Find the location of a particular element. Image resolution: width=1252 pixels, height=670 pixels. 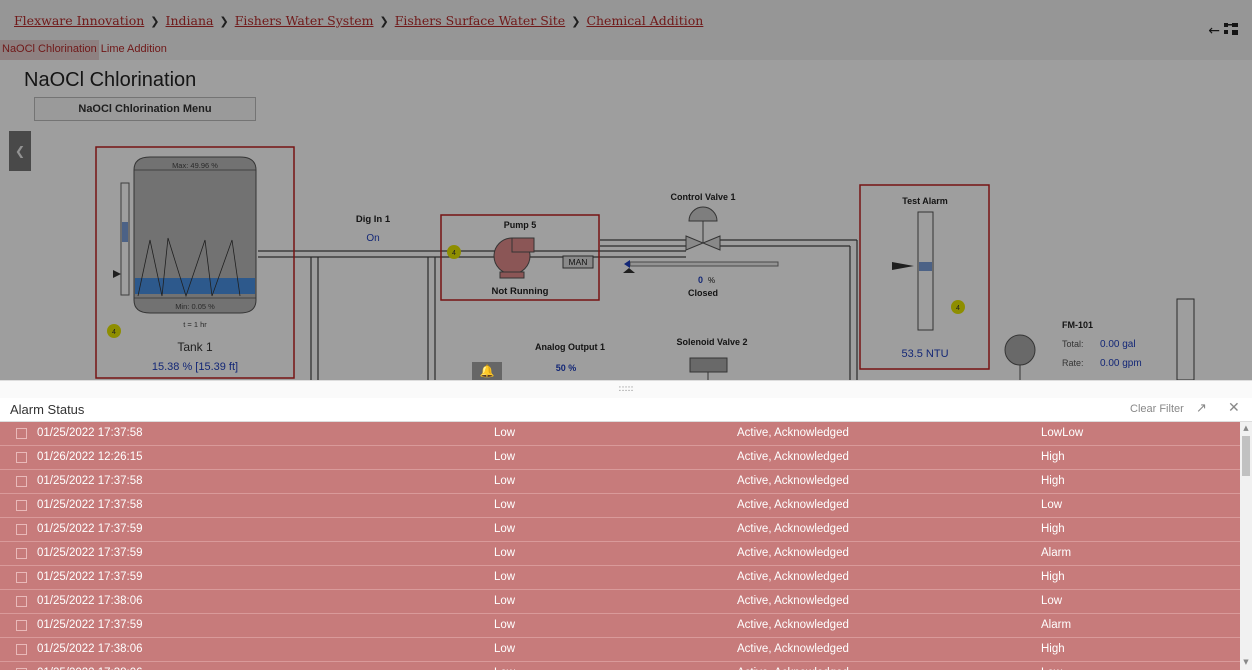

alarm-panel-title: Alarm Status is located at coordinates (47, 409).